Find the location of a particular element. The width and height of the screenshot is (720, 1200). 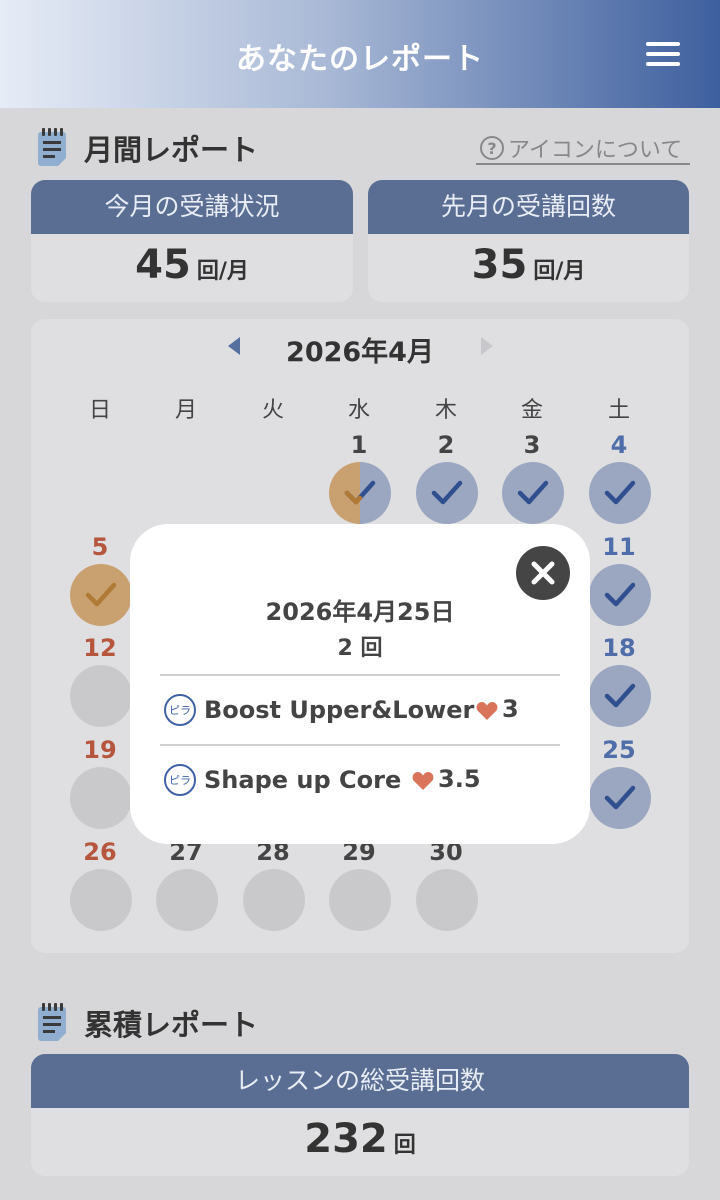

total-lessons-unit: 回 is located at coordinates (404, 1145).